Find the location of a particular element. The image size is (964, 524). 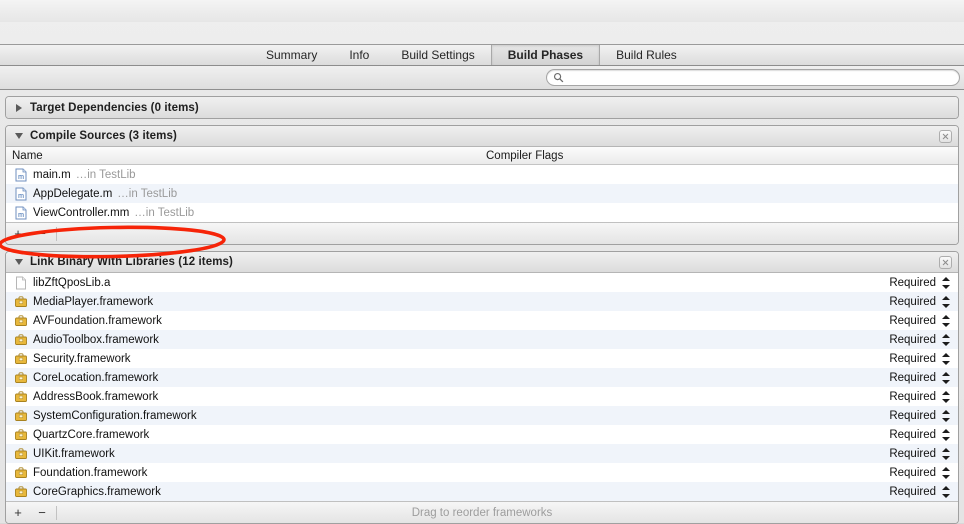

tab-build-settings-label: Build Settings is located at coordinates (438, 55).